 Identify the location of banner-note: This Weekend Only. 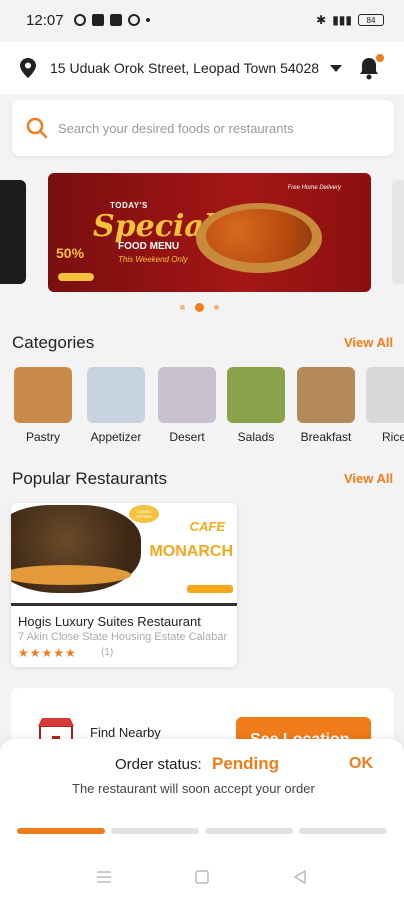
(153, 259).